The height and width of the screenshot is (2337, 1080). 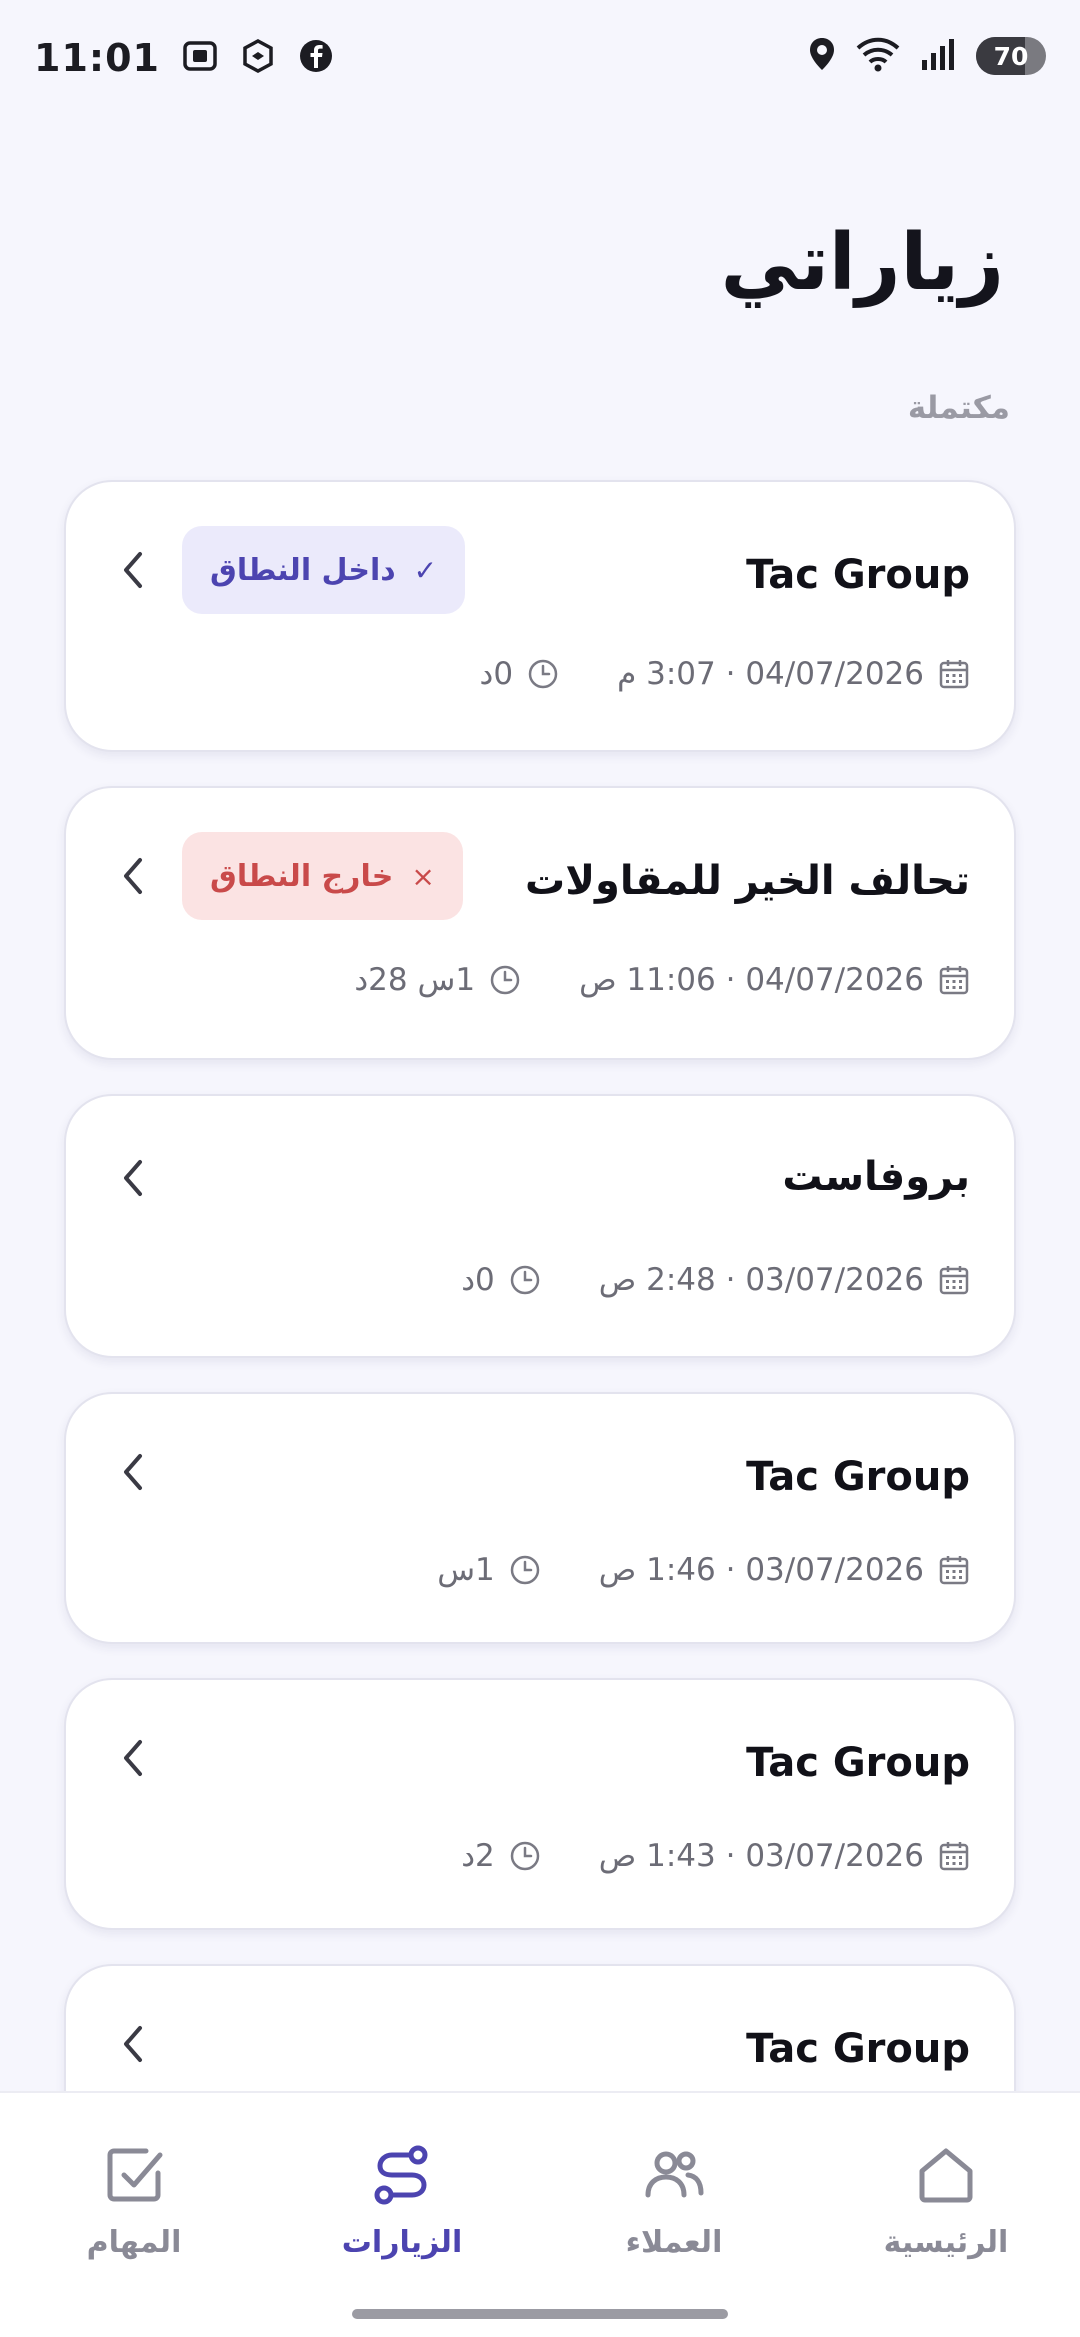 I want to click on nav-item-clients: العملاء, so click(x=674, y=2201).